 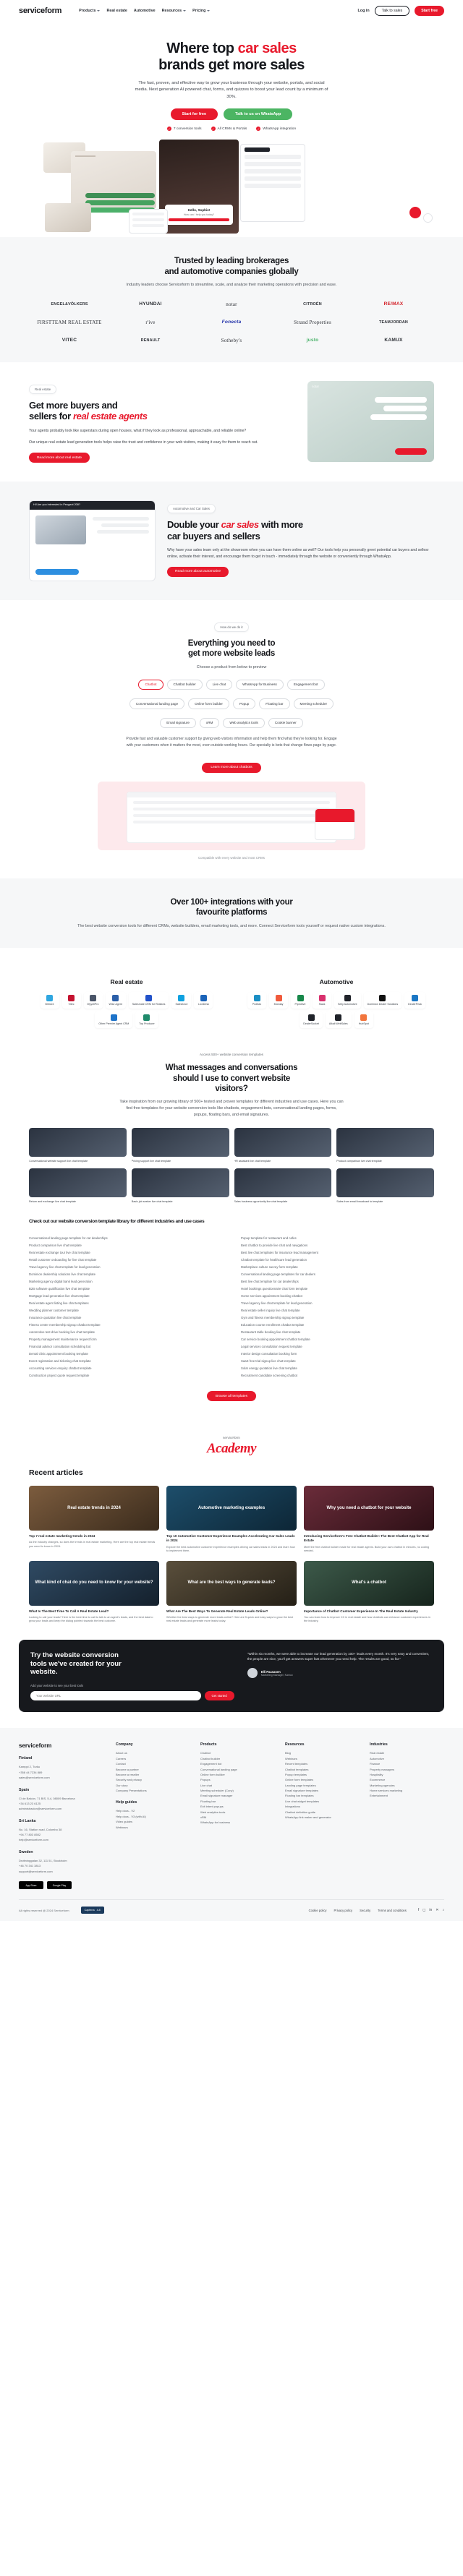 I want to click on website-url-input, so click(x=115, y=1696).